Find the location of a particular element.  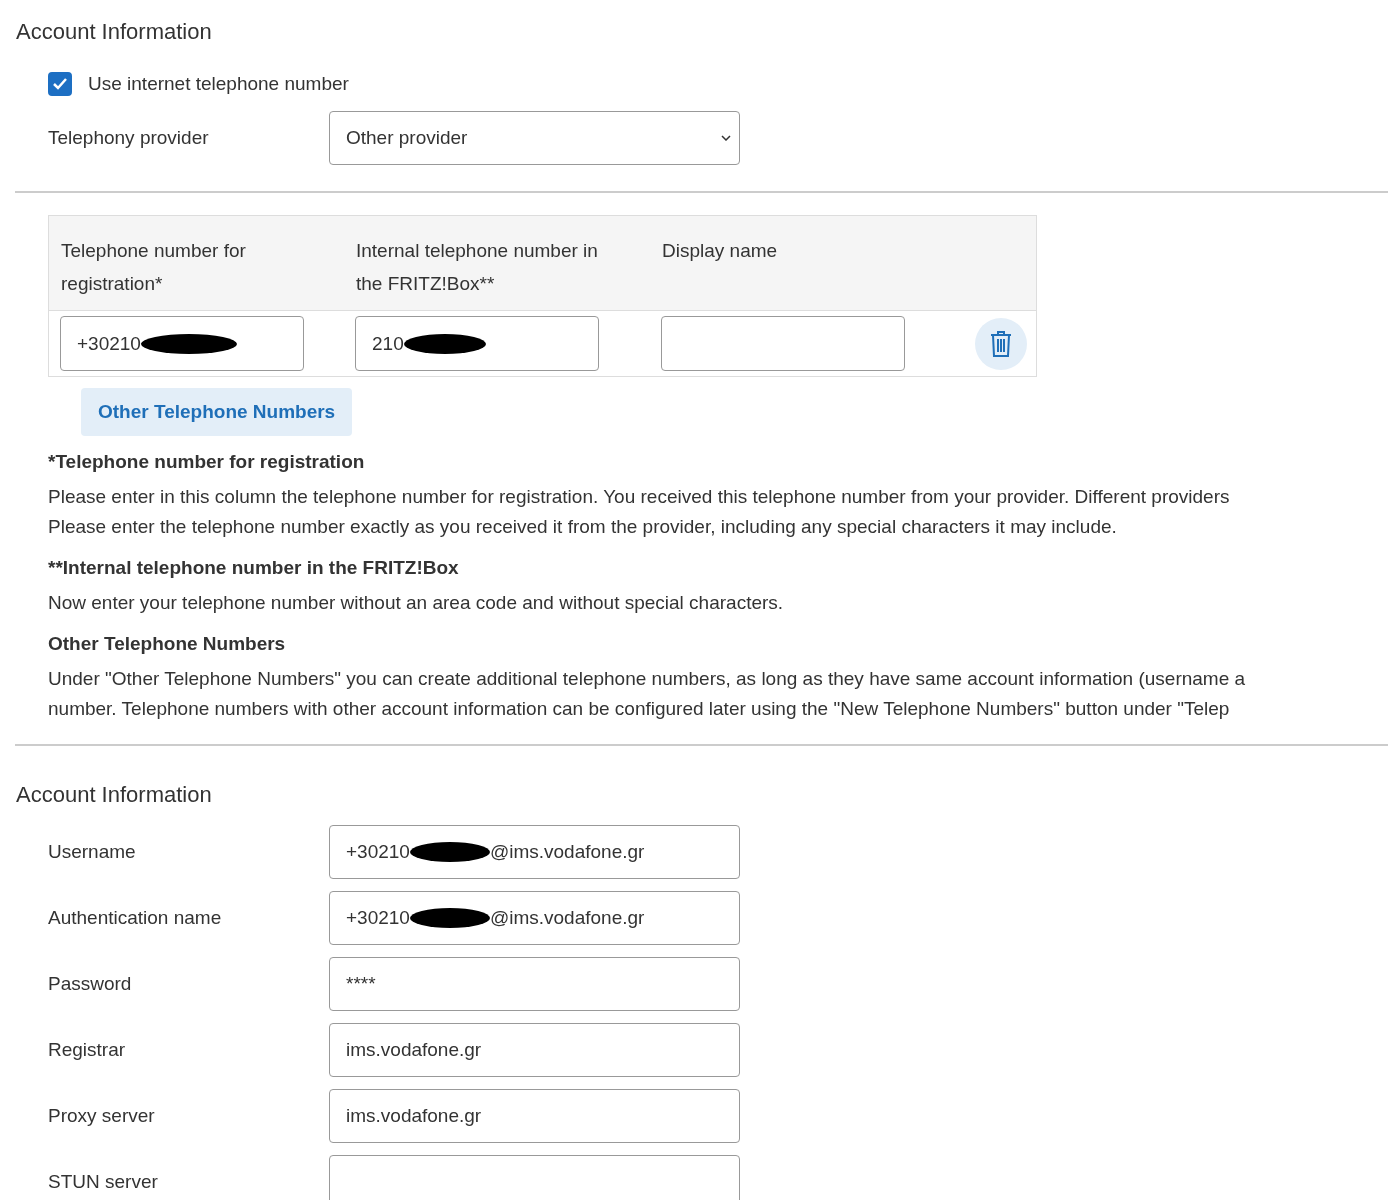

column-header: Display name is located at coordinates (720, 251).